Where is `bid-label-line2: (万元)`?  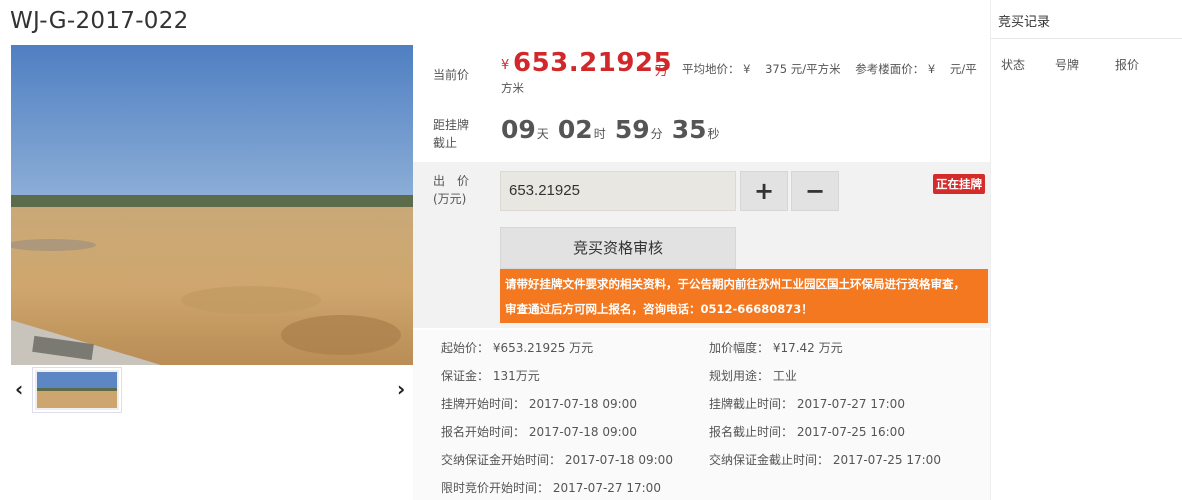
bid-label-line2: (万元) is located at coordinates (450, 199).